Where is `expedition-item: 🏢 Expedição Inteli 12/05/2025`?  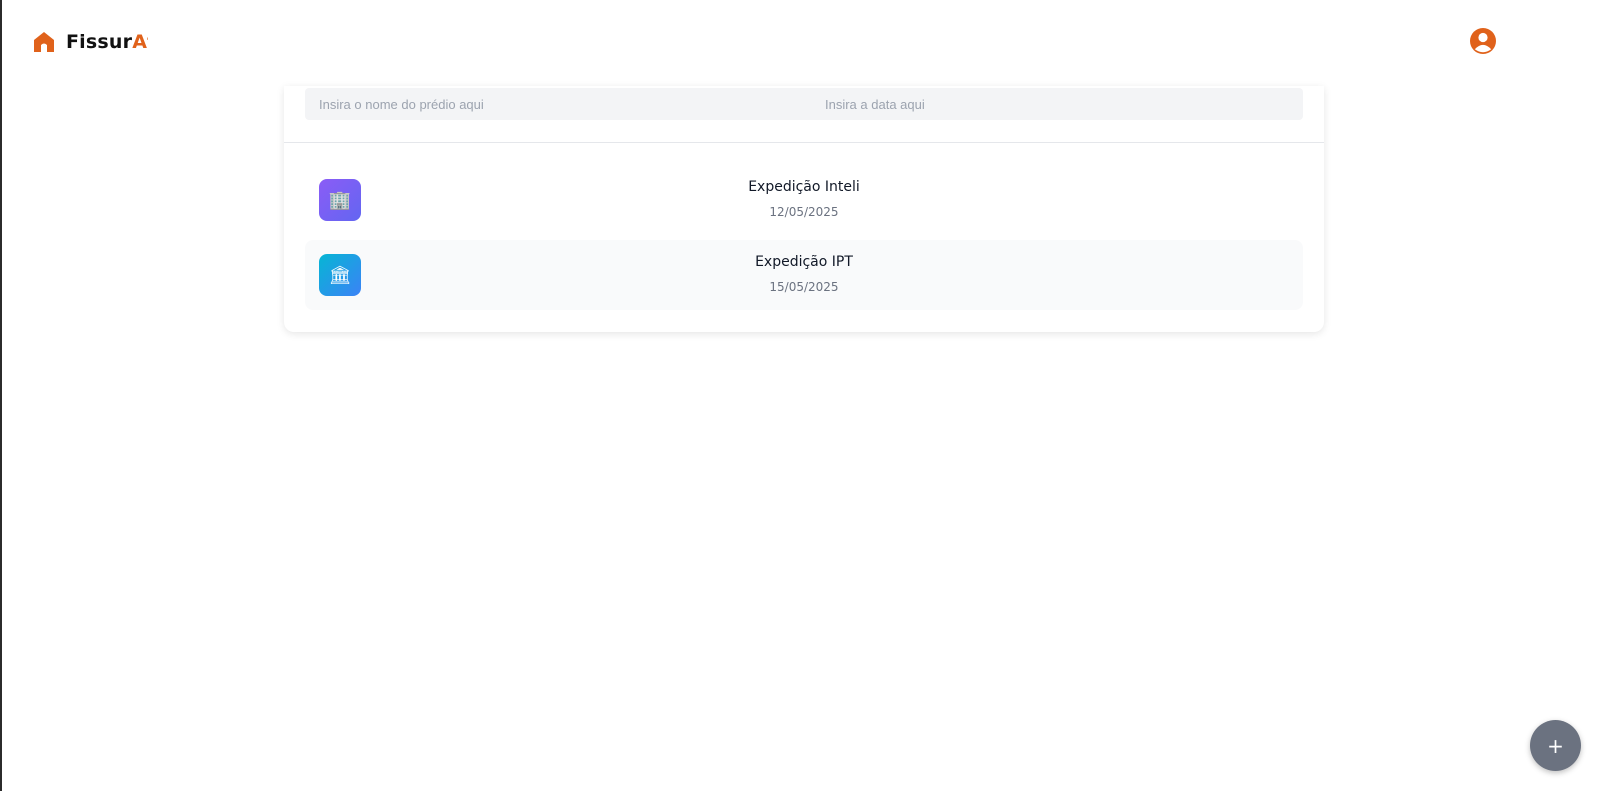 expedition-item: 🏢 Expedição Inteli 12/05/2025 is located at coordinates (804, 200).